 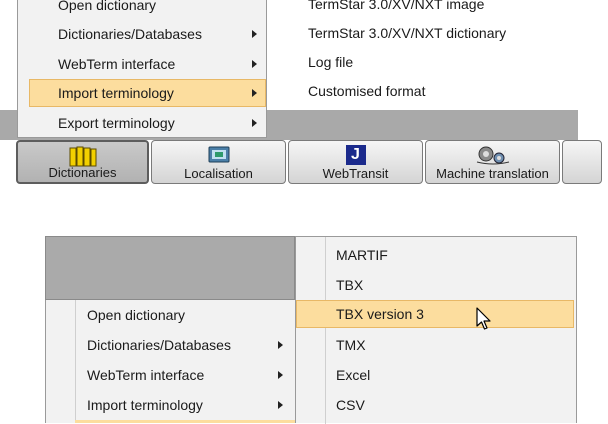 I want to click on mouse-cursor-icon, so click(x=483, y=318).